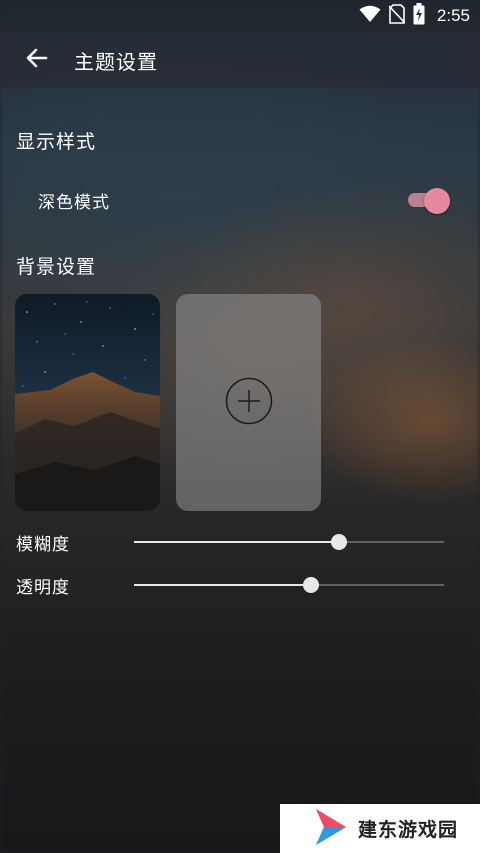  What do you see at coordinates (370, 16) in the screenshot?
I see `wifi-icon` at bounding box center [370, 16].